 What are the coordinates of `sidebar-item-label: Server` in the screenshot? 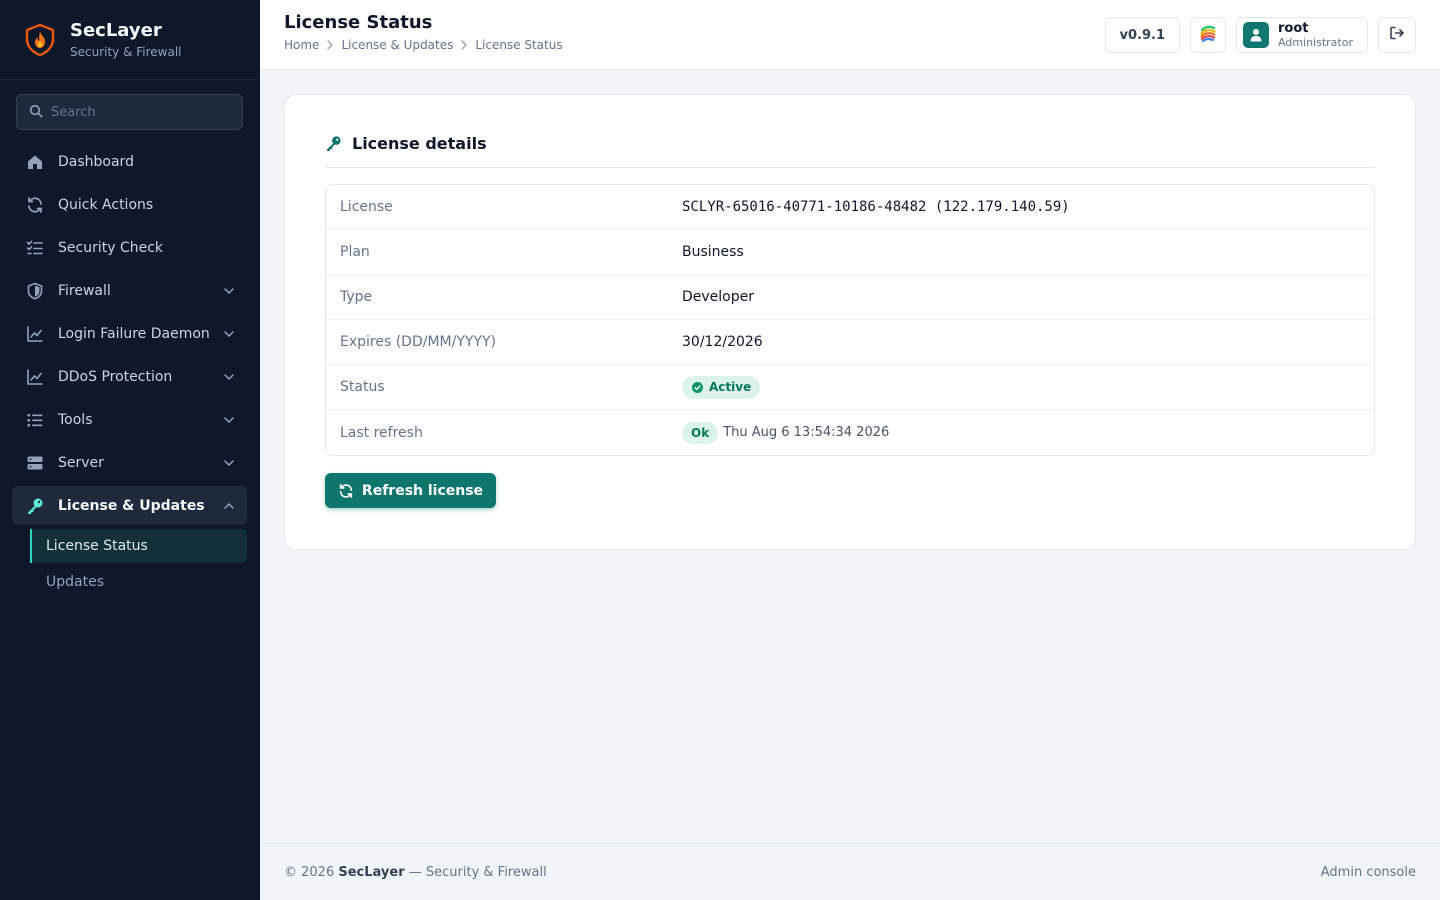 It's located at (81, 462).